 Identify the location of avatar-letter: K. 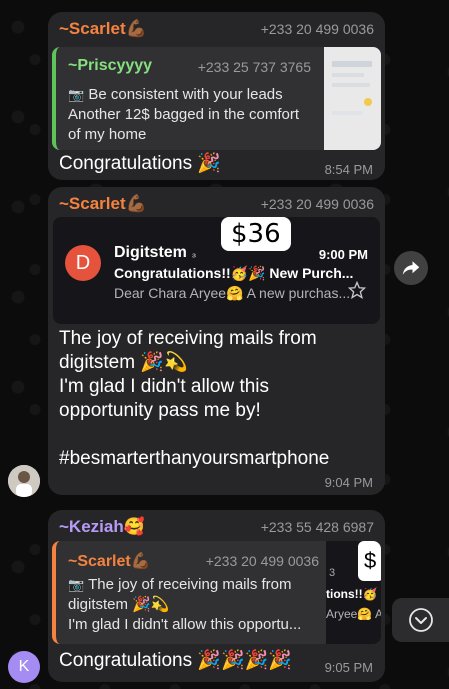
(24, 666).